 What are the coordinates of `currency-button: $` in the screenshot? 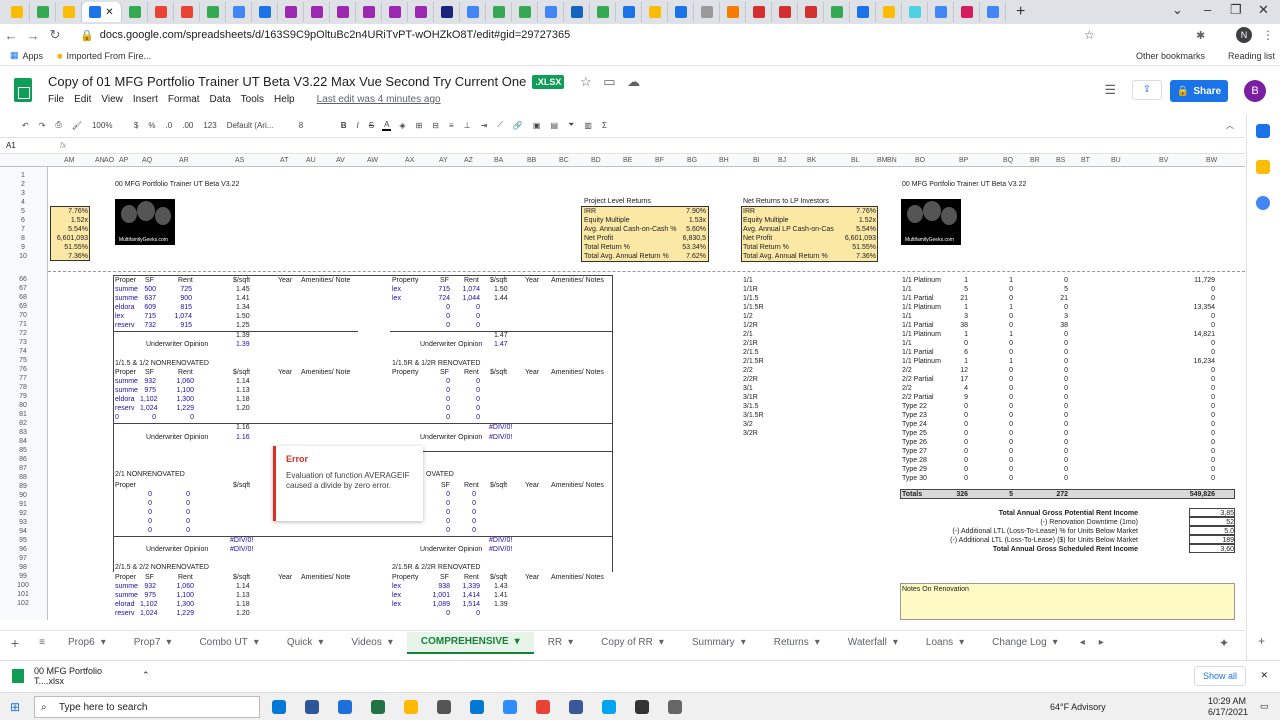 It's located at (136, 125).